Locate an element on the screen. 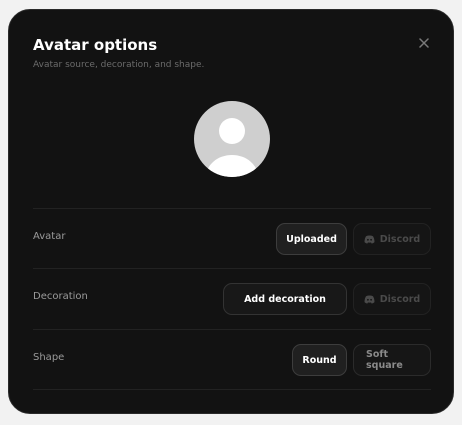 The width and height of the screenshot is (462, 425). soft-square-shape-button: Soft square is located at coordinates (392, 360).